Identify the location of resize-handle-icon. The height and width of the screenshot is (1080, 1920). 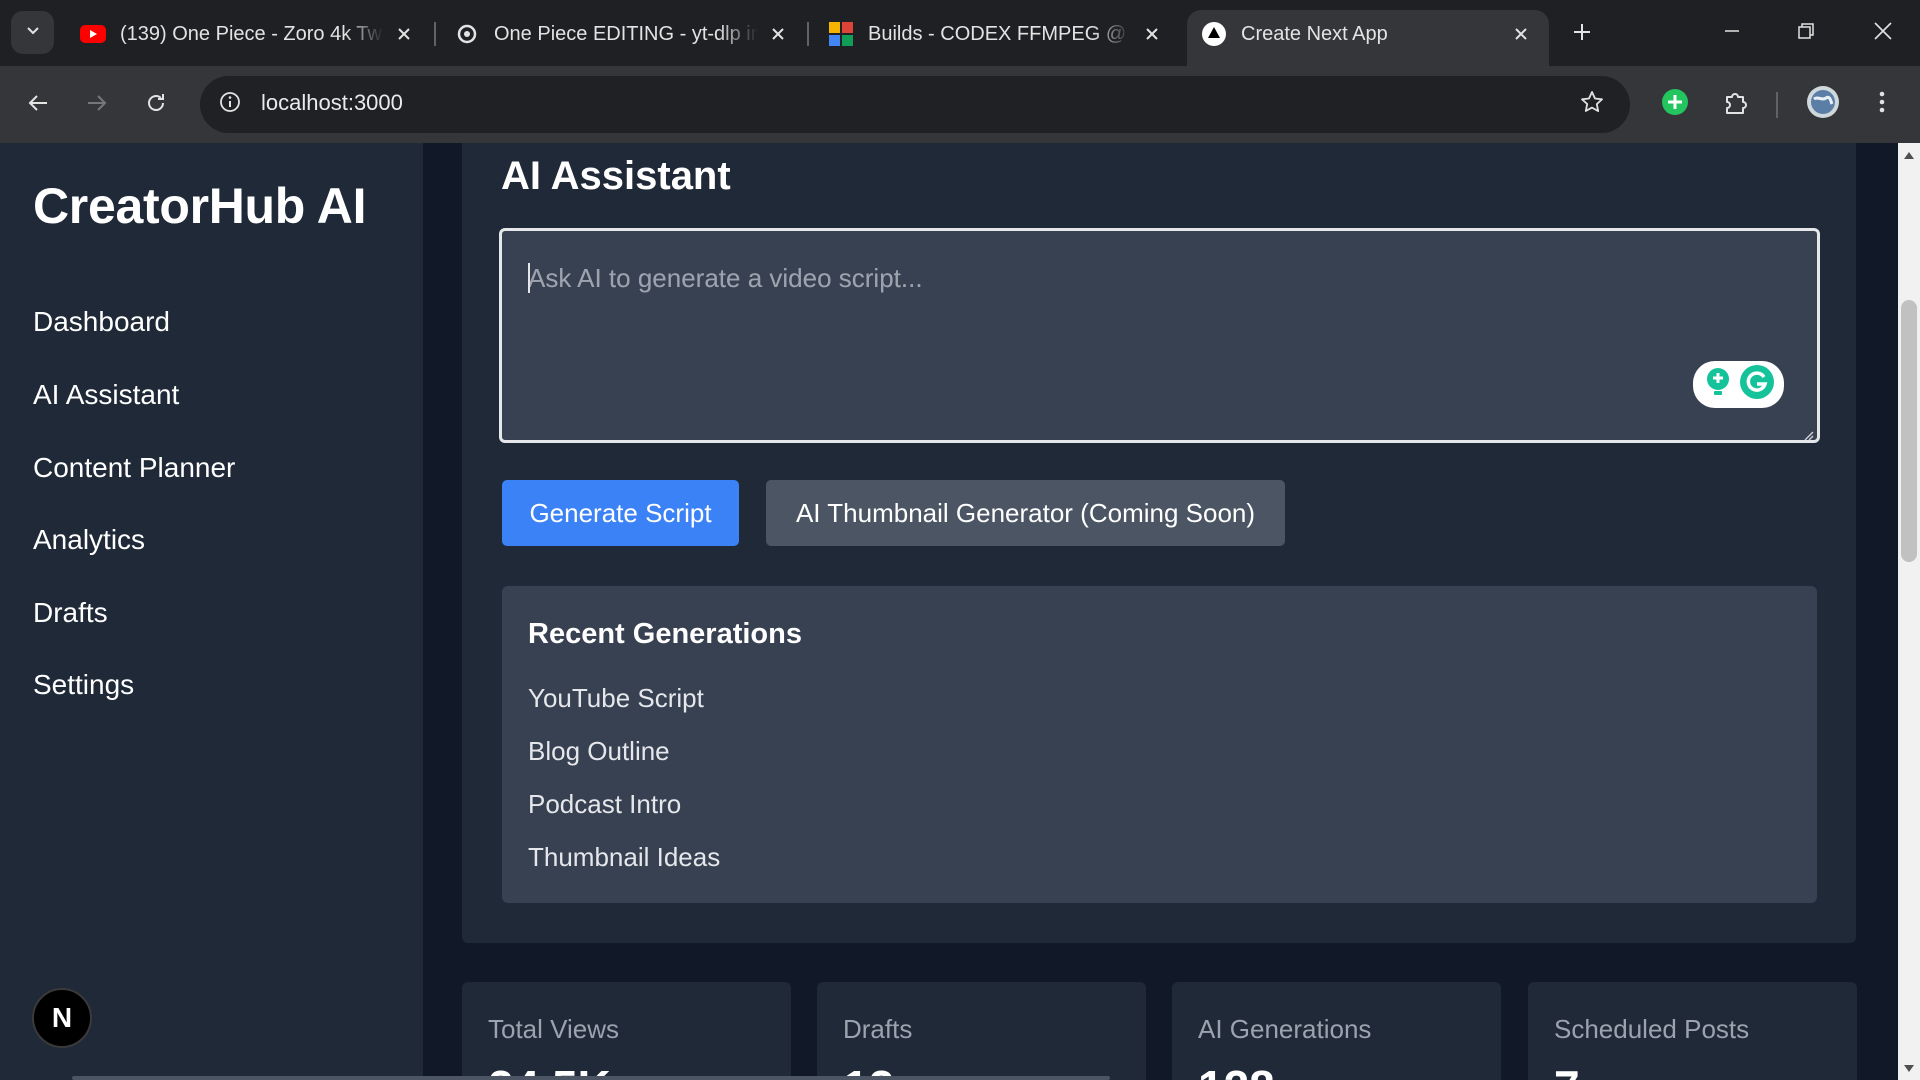
(1808, 434).